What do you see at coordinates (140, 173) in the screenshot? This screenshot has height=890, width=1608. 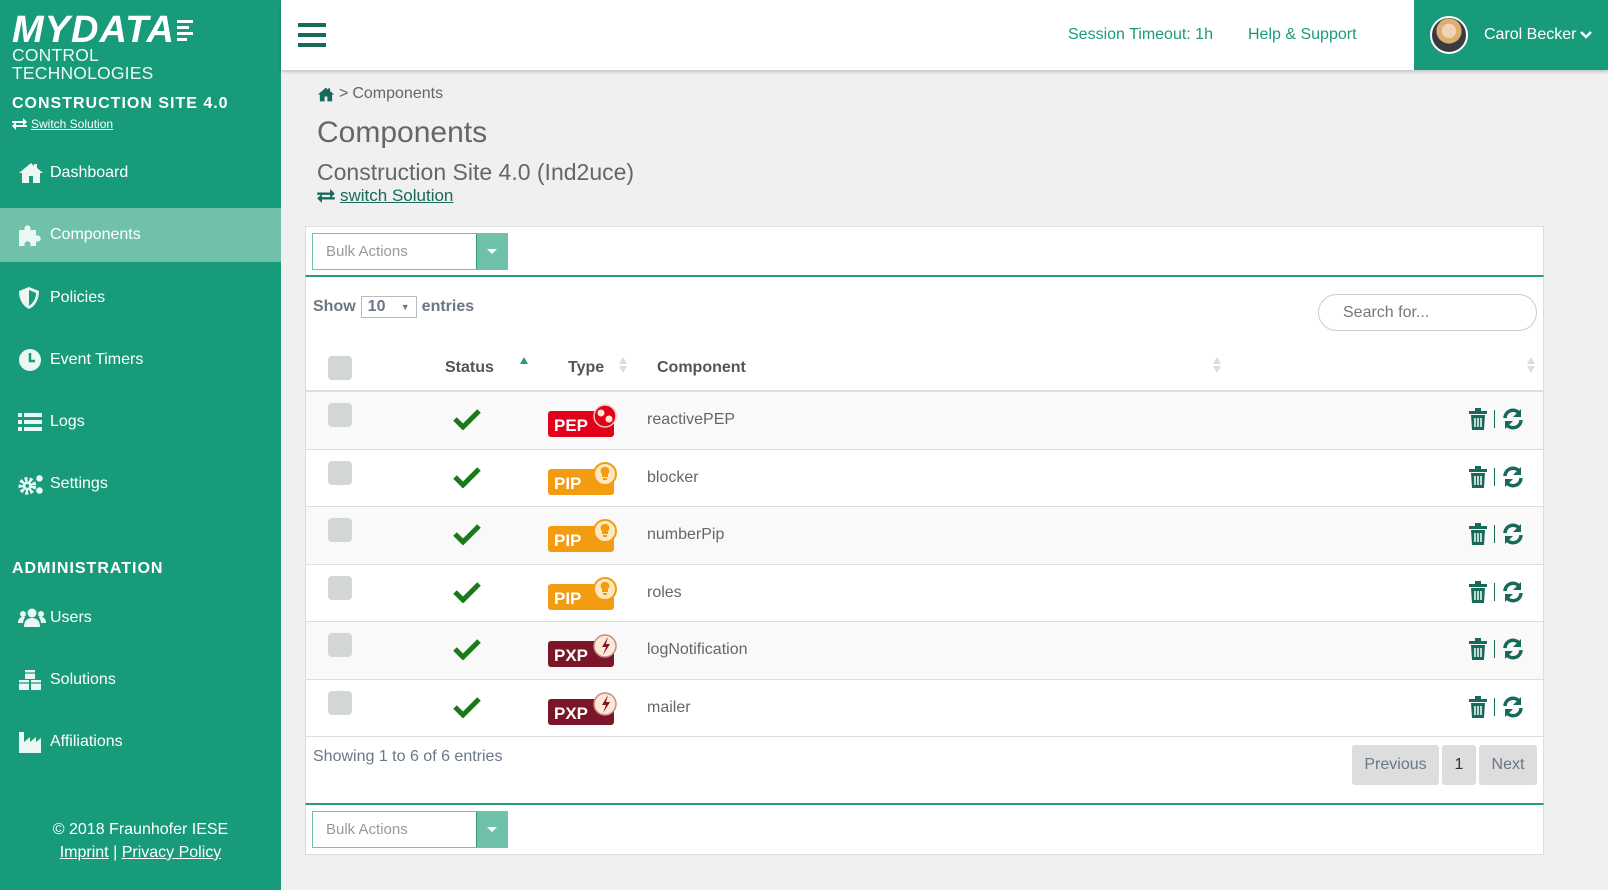 I see `sidebar-item-dashboard: Dashboard` at bounding box center [140, 173].